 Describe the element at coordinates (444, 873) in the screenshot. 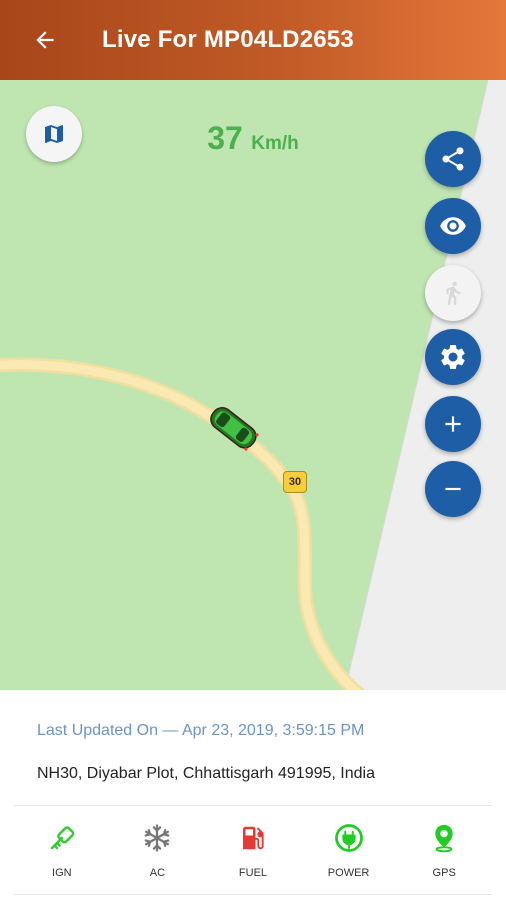

I see `status-label-gps: GPS` at that location.